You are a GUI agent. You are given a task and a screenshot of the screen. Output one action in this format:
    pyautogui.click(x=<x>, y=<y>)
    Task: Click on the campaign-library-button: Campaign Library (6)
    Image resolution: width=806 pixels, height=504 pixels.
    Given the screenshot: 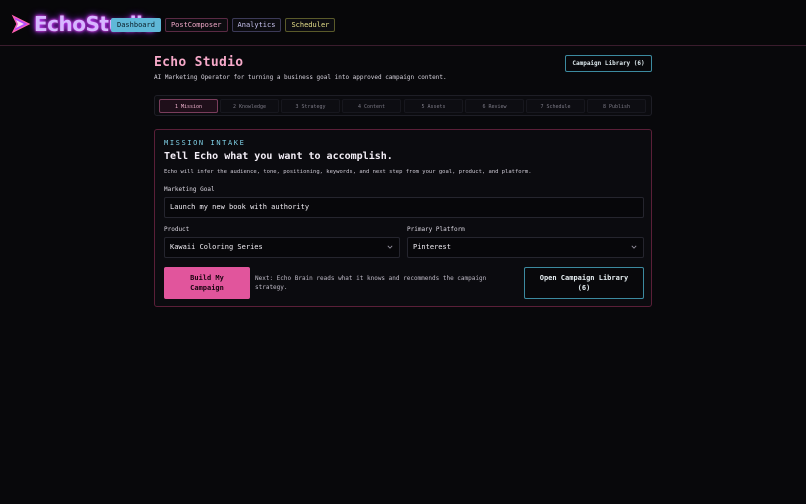 What is the action you would take?
    pyautogui.click(x=608, y=63)
    